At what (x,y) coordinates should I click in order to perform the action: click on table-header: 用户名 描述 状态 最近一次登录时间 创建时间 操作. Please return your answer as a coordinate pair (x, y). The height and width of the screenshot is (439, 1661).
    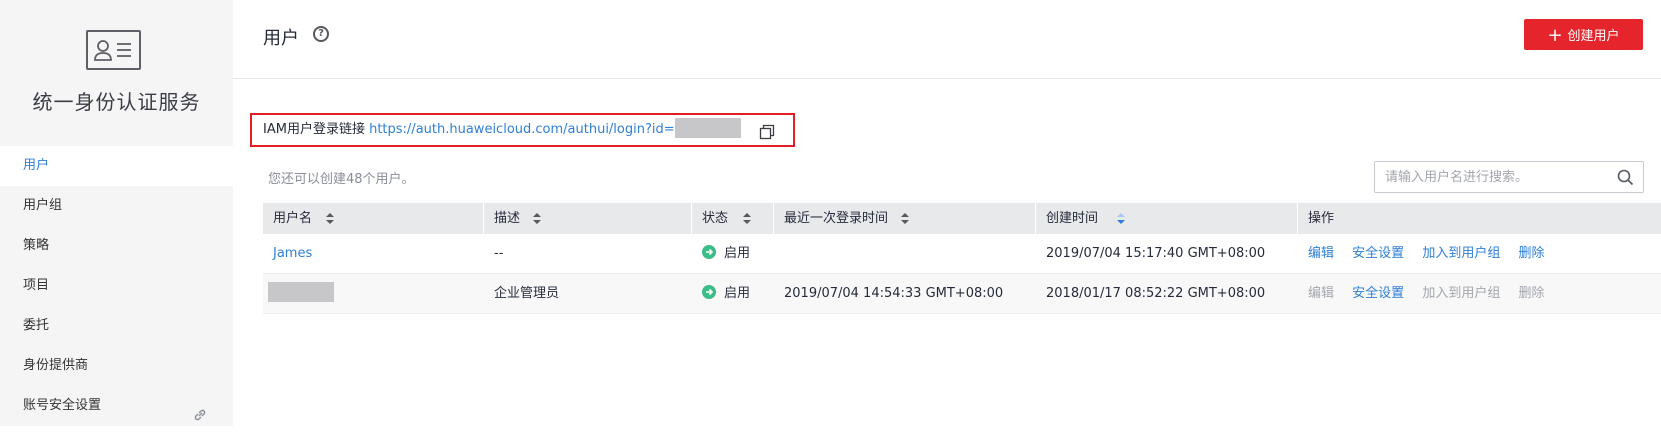
    Looking at the image, I should click on (962, 218).